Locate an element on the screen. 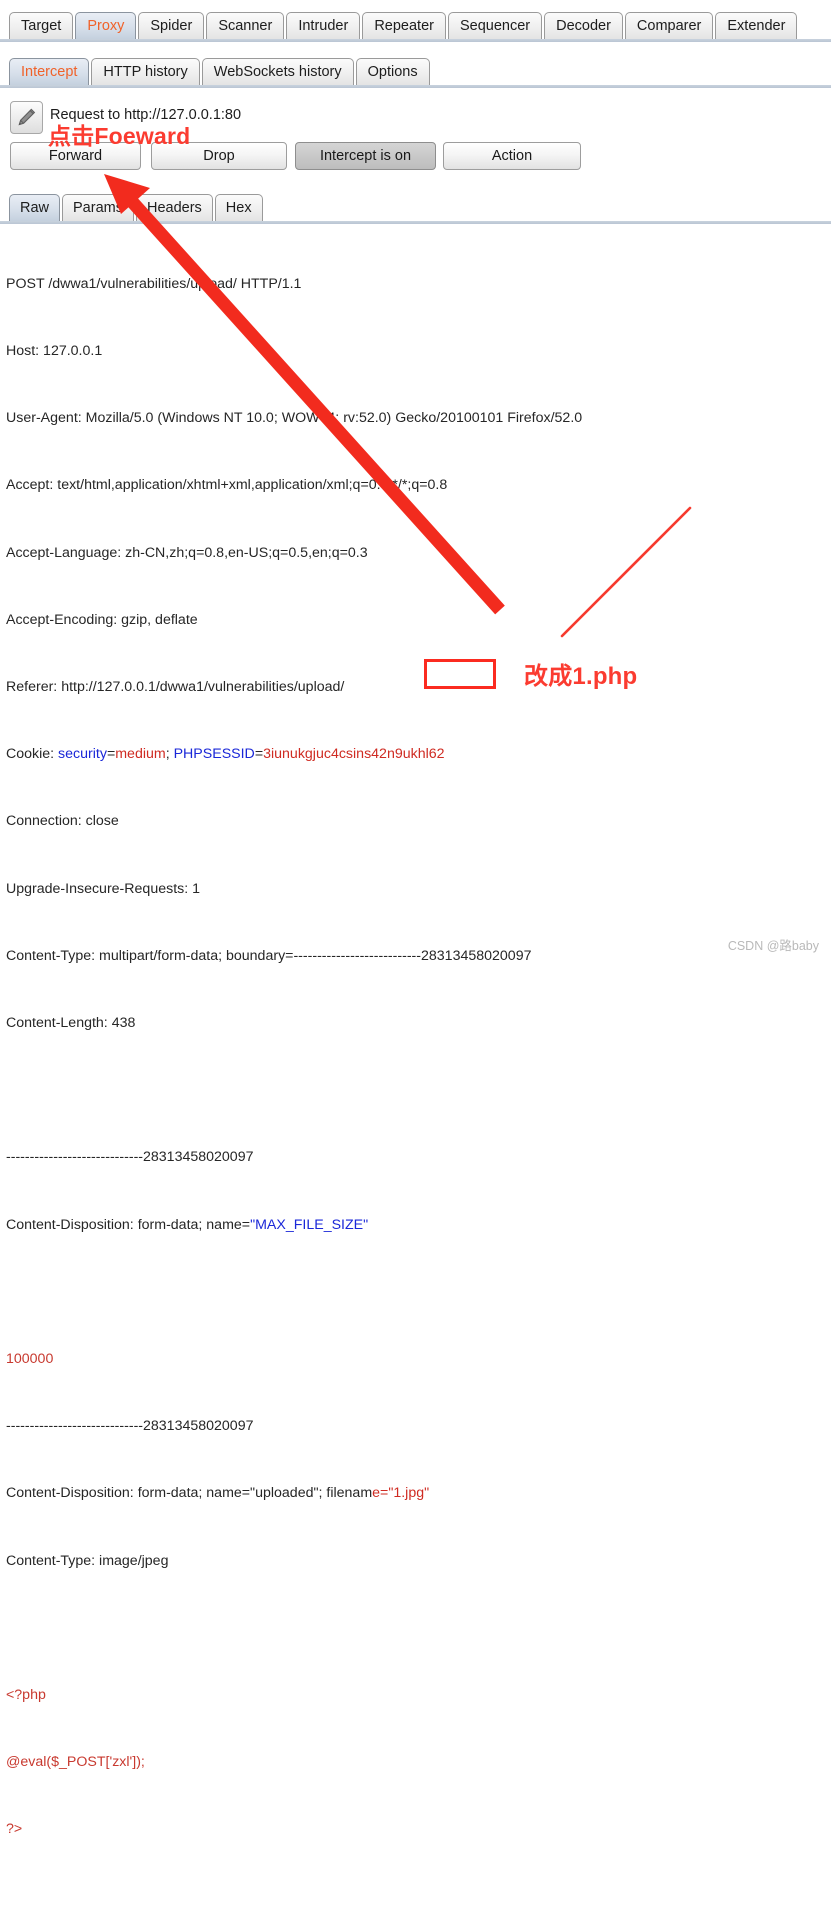 This screenshot has height=1928, width=831. header-connection: Connection: close is located at coordinates (62, 821).